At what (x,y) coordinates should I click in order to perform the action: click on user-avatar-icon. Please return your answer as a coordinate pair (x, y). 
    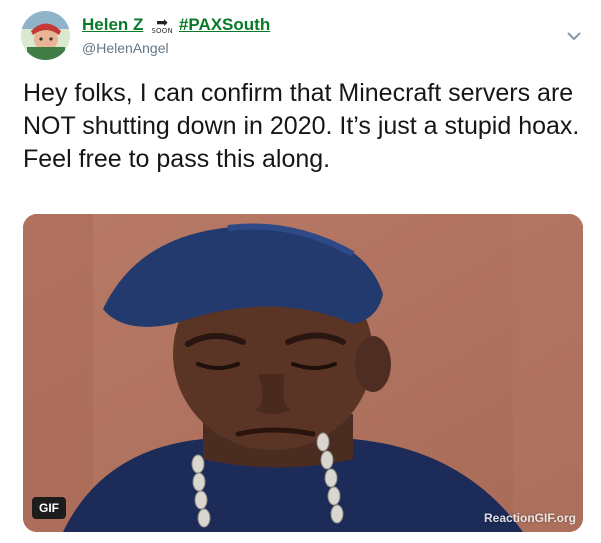
    Looking at the image, I should click on (45, 35).